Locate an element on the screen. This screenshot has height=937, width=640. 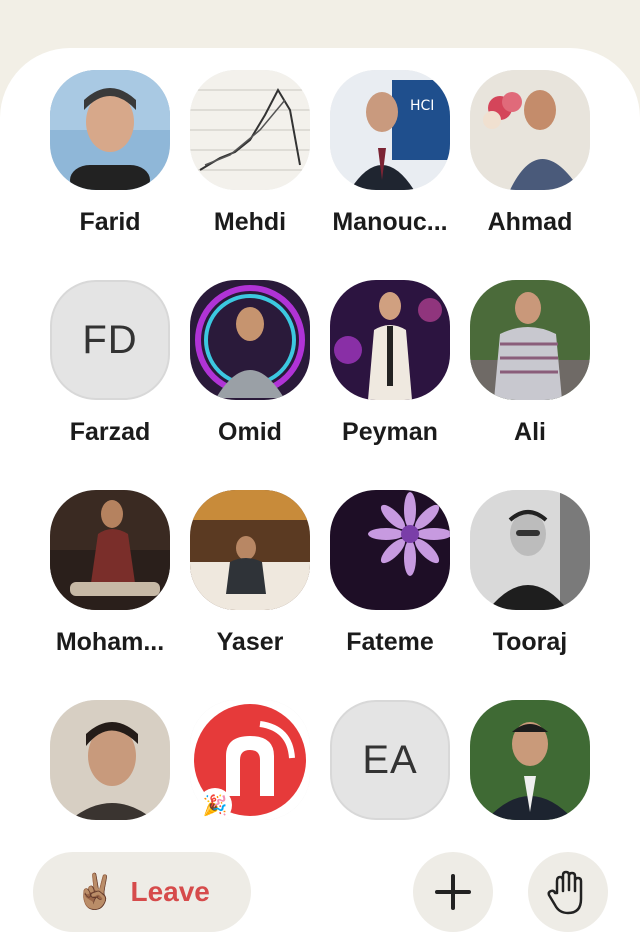
leave-button: ✌🏽 Leave is located at coordinates (142, 892).